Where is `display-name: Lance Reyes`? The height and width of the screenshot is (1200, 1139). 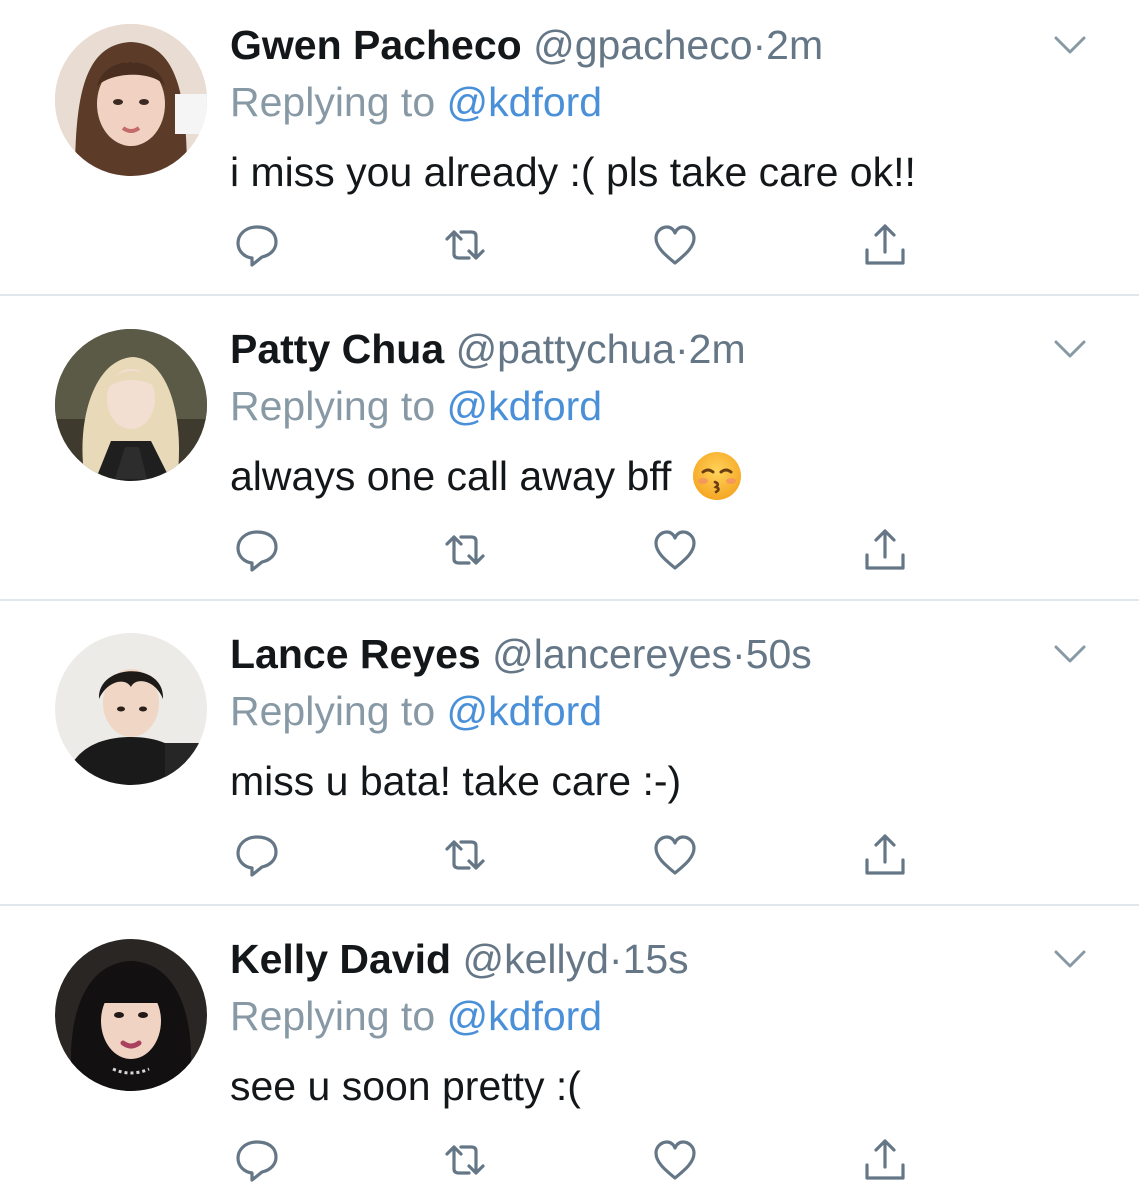
display-name: Lance Reyes is located at coordinates (355, 654).